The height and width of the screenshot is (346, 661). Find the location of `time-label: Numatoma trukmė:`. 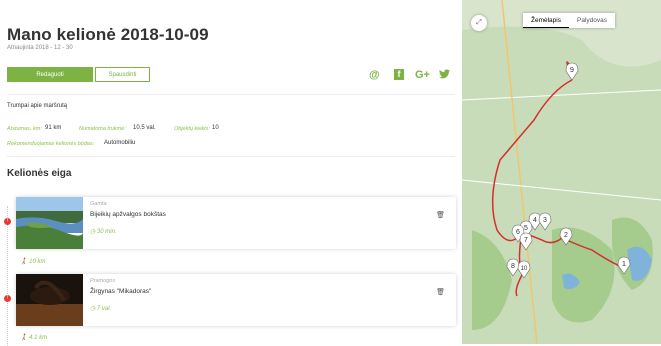

time-label: Numatoma trukmė: is located at coordinates (102, 129).